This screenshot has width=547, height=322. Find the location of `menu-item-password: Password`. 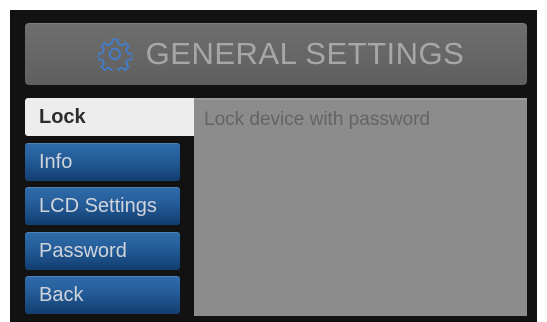

menu-item-password: Password is located at coordinates (102, 250).